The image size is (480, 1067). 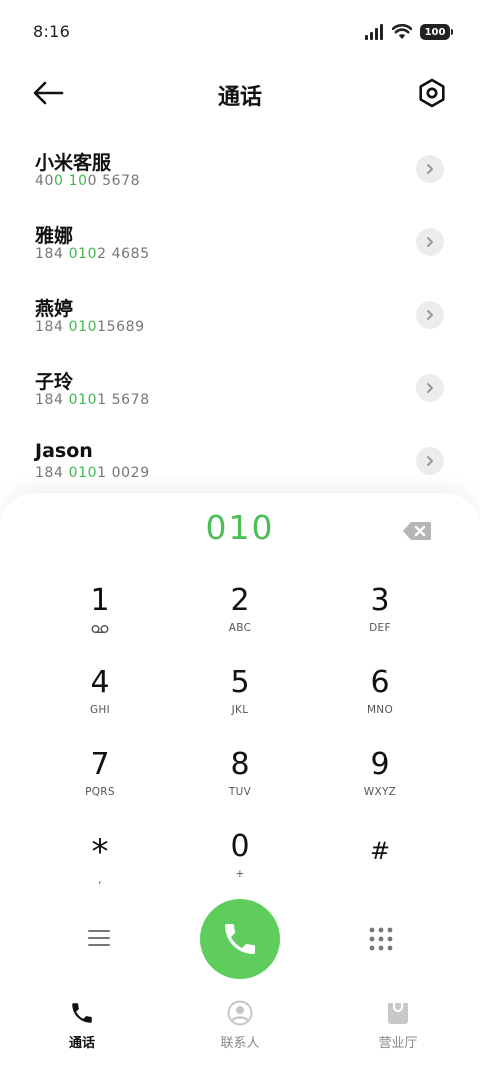 I want to click on key-digit: 4, so click(x=100, y=682).